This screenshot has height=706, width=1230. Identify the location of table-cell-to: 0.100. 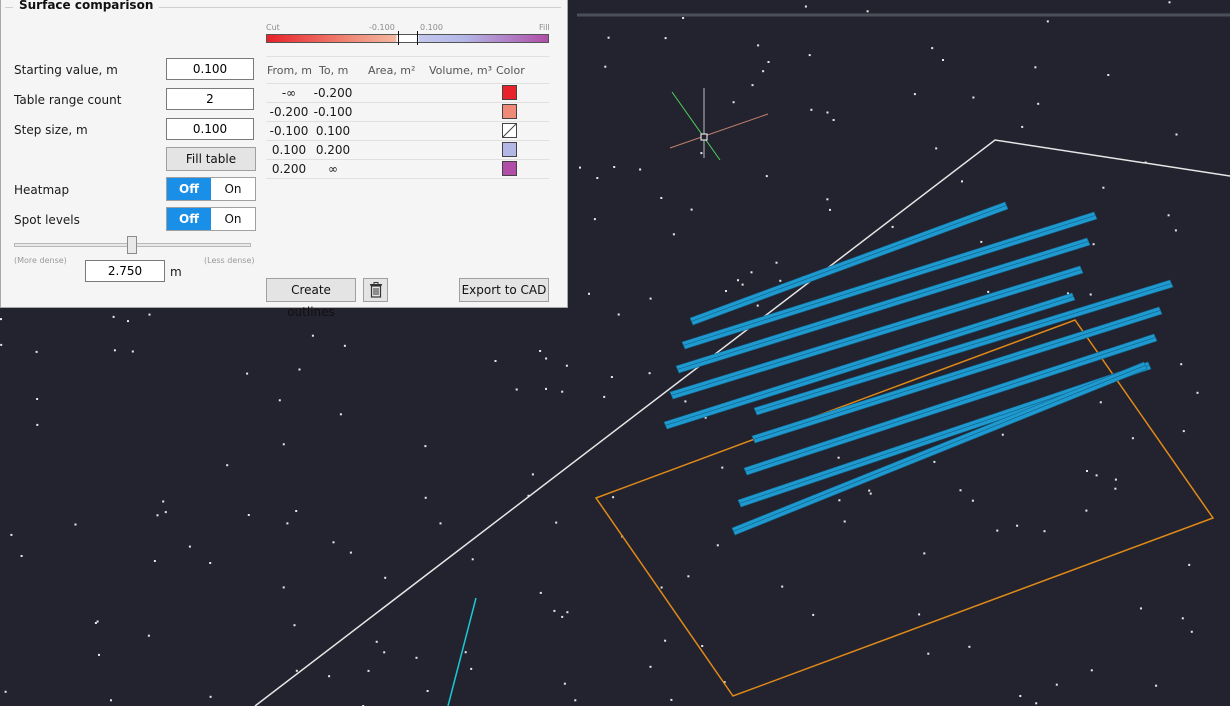
(333, 131).